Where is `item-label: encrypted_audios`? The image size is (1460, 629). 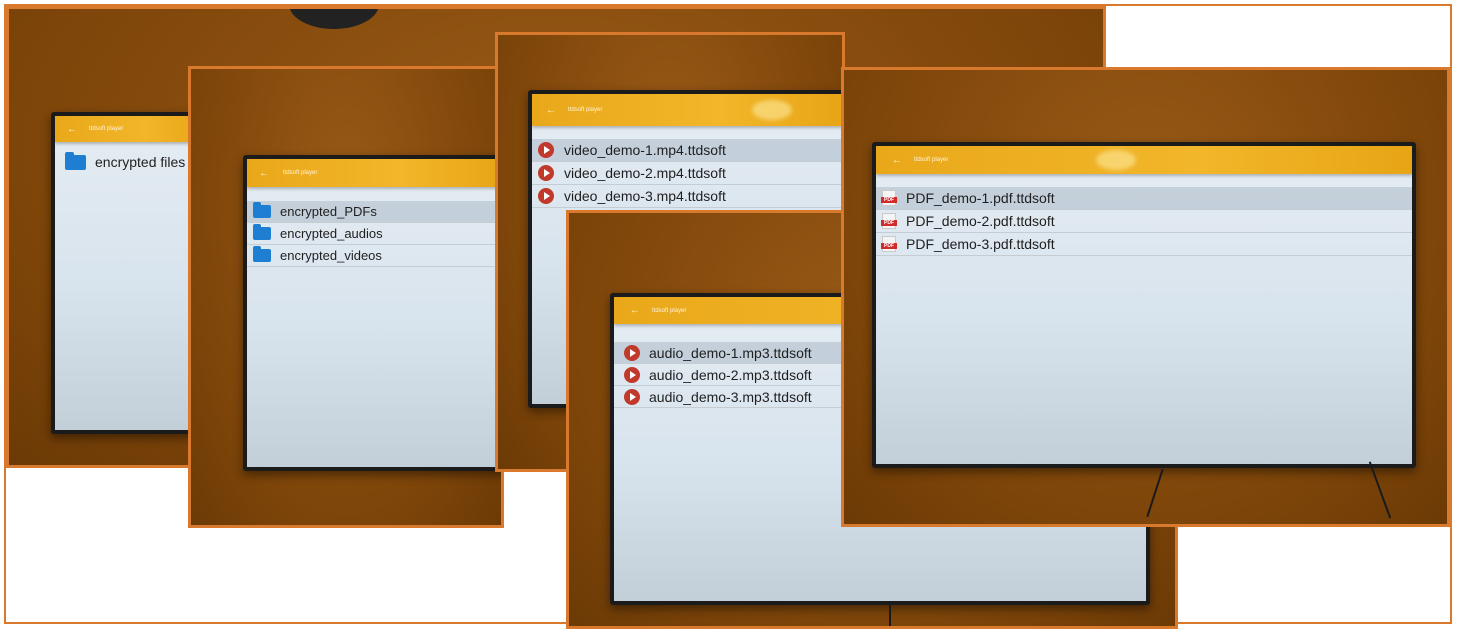
item-label: encrypted_audios is located at coordinates (331, 233).